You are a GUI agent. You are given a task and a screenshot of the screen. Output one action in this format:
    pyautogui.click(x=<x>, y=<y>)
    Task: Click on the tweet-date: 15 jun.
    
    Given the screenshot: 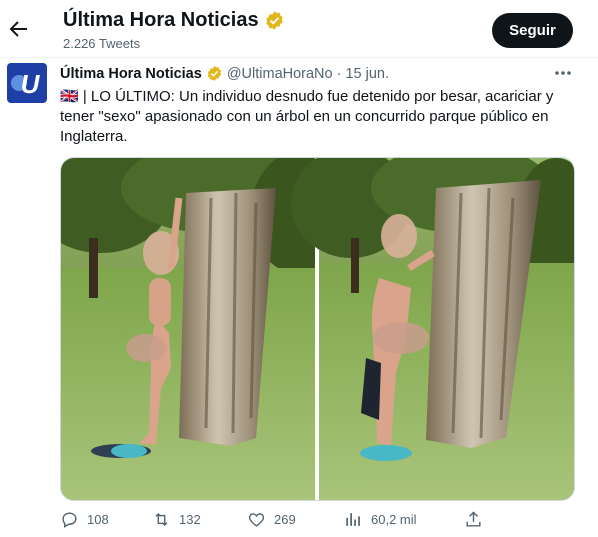 What is the action you would take?
    pyautogui.click(x=367, y=74)
    